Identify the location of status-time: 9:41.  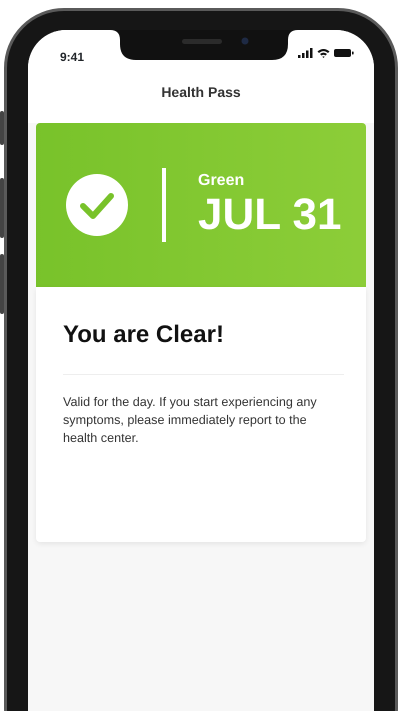
(72, 57).